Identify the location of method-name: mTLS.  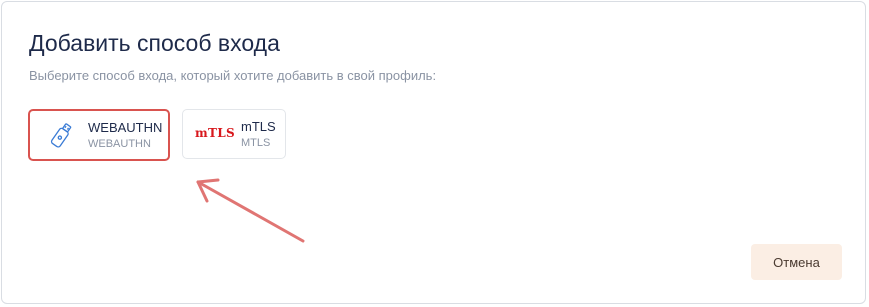
(258, 126).